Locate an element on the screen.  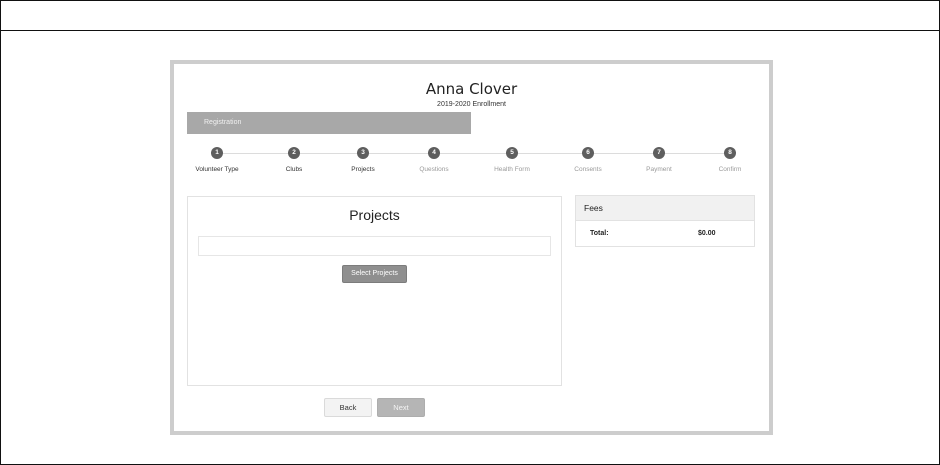
fees-title: Fees is located at coordinates (665, 208).